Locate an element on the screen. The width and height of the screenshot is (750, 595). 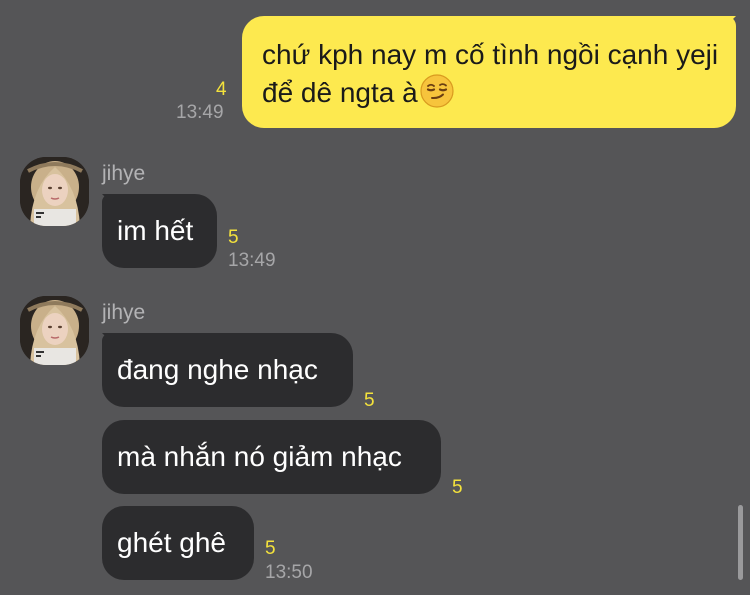
scrollbar is located at coordinates (740, 542).